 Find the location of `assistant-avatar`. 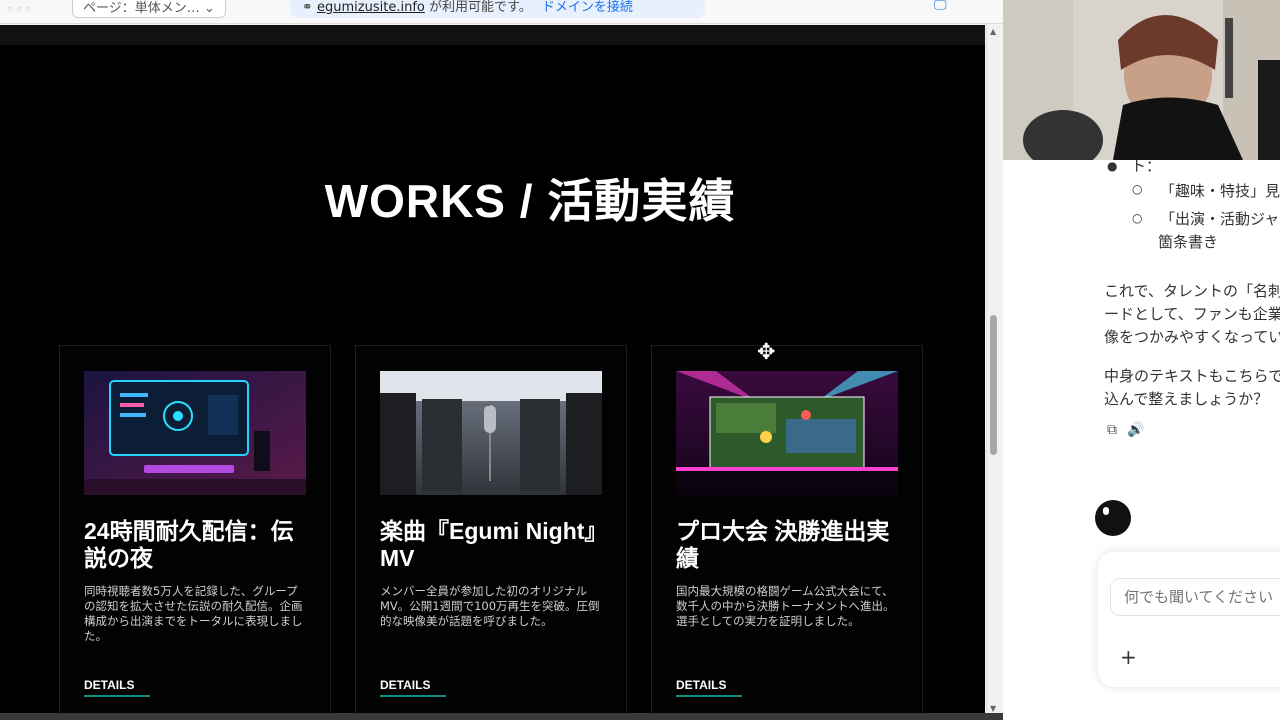

assistant-avatar is located at coordinates (1113, 518).